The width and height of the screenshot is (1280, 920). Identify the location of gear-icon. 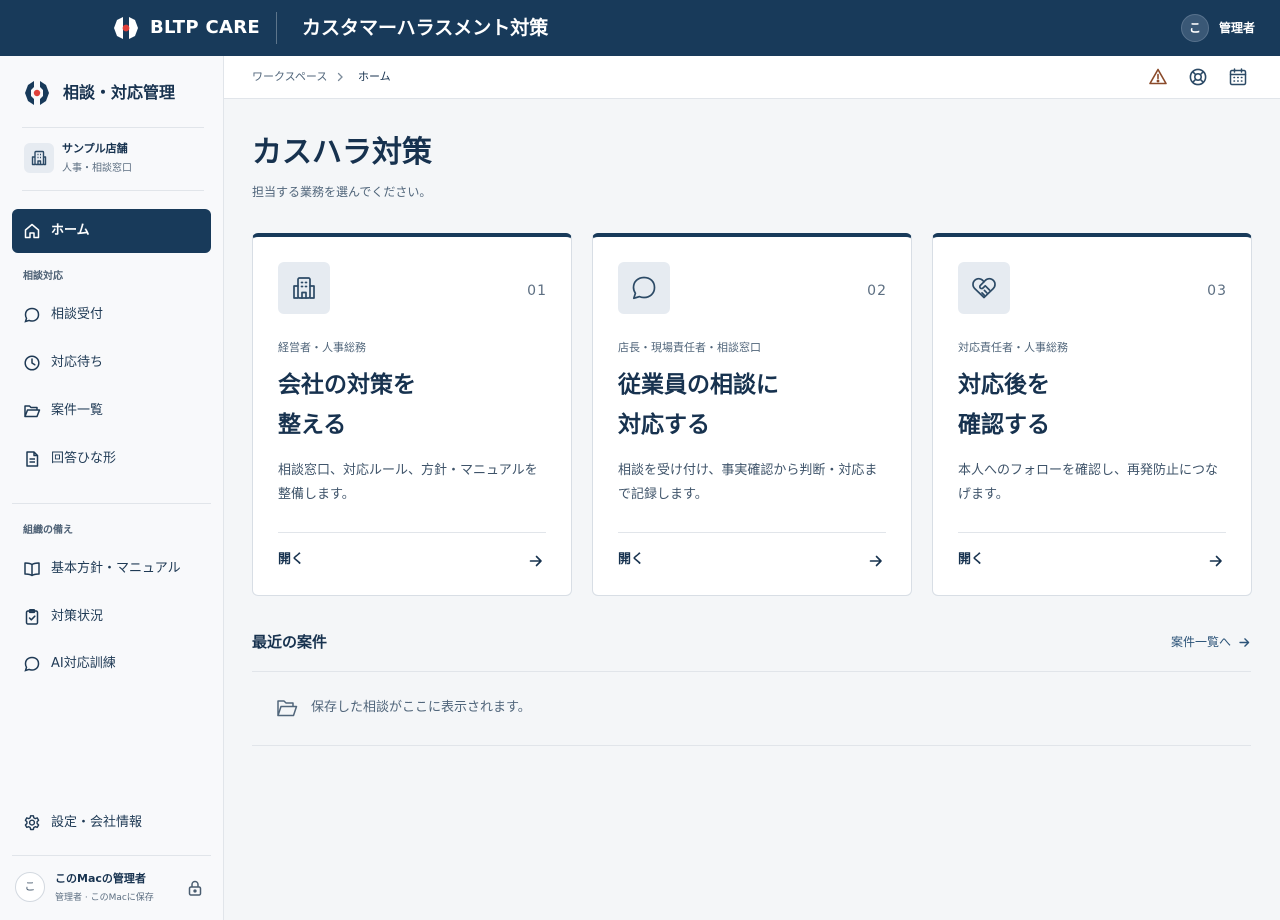
(32, 823).